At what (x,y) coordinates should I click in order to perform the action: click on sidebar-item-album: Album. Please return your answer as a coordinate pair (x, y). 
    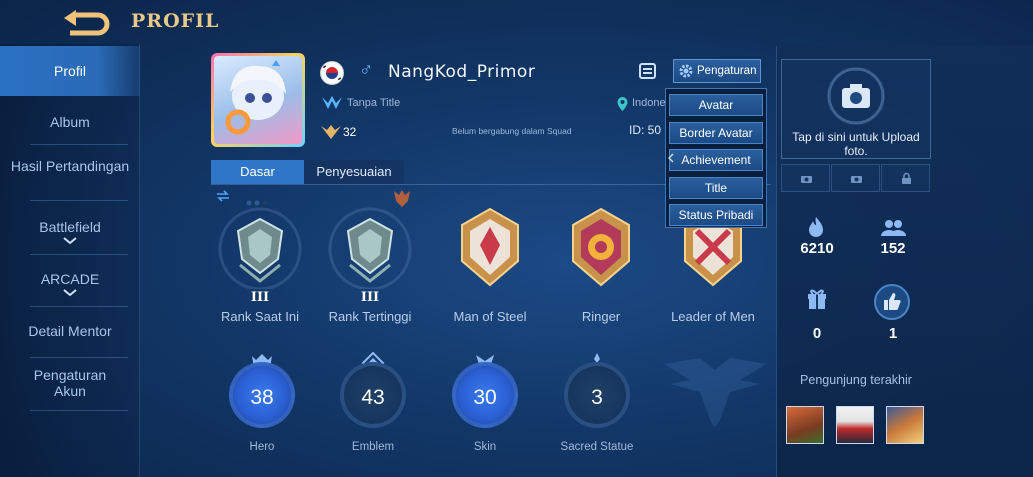
    Looking at the image, I should click on (70, 122).